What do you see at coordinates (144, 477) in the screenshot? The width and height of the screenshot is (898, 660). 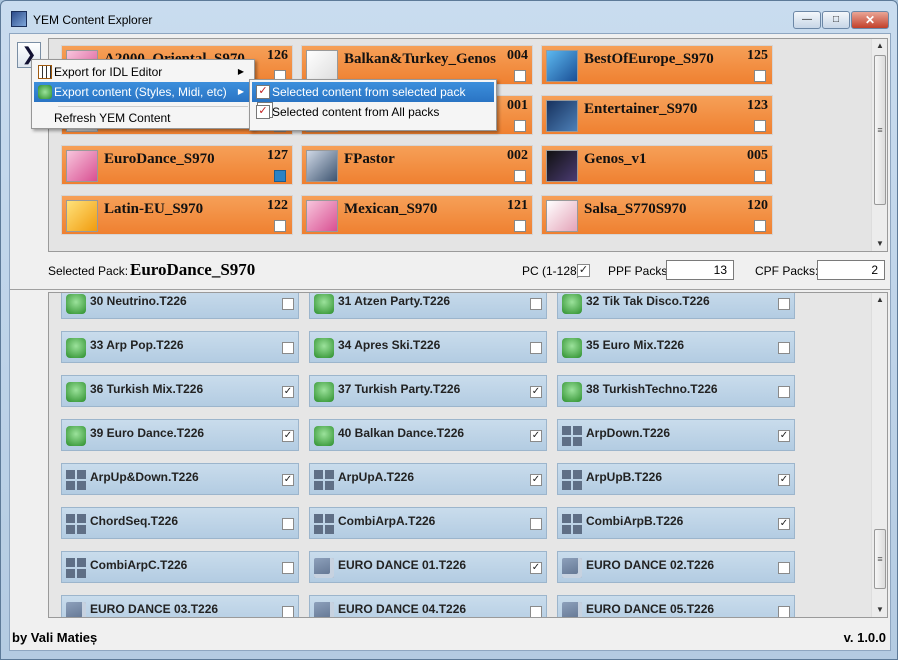 I see `content-item-name: ArpUp&Down.T226` at bounding box center [144, 477].